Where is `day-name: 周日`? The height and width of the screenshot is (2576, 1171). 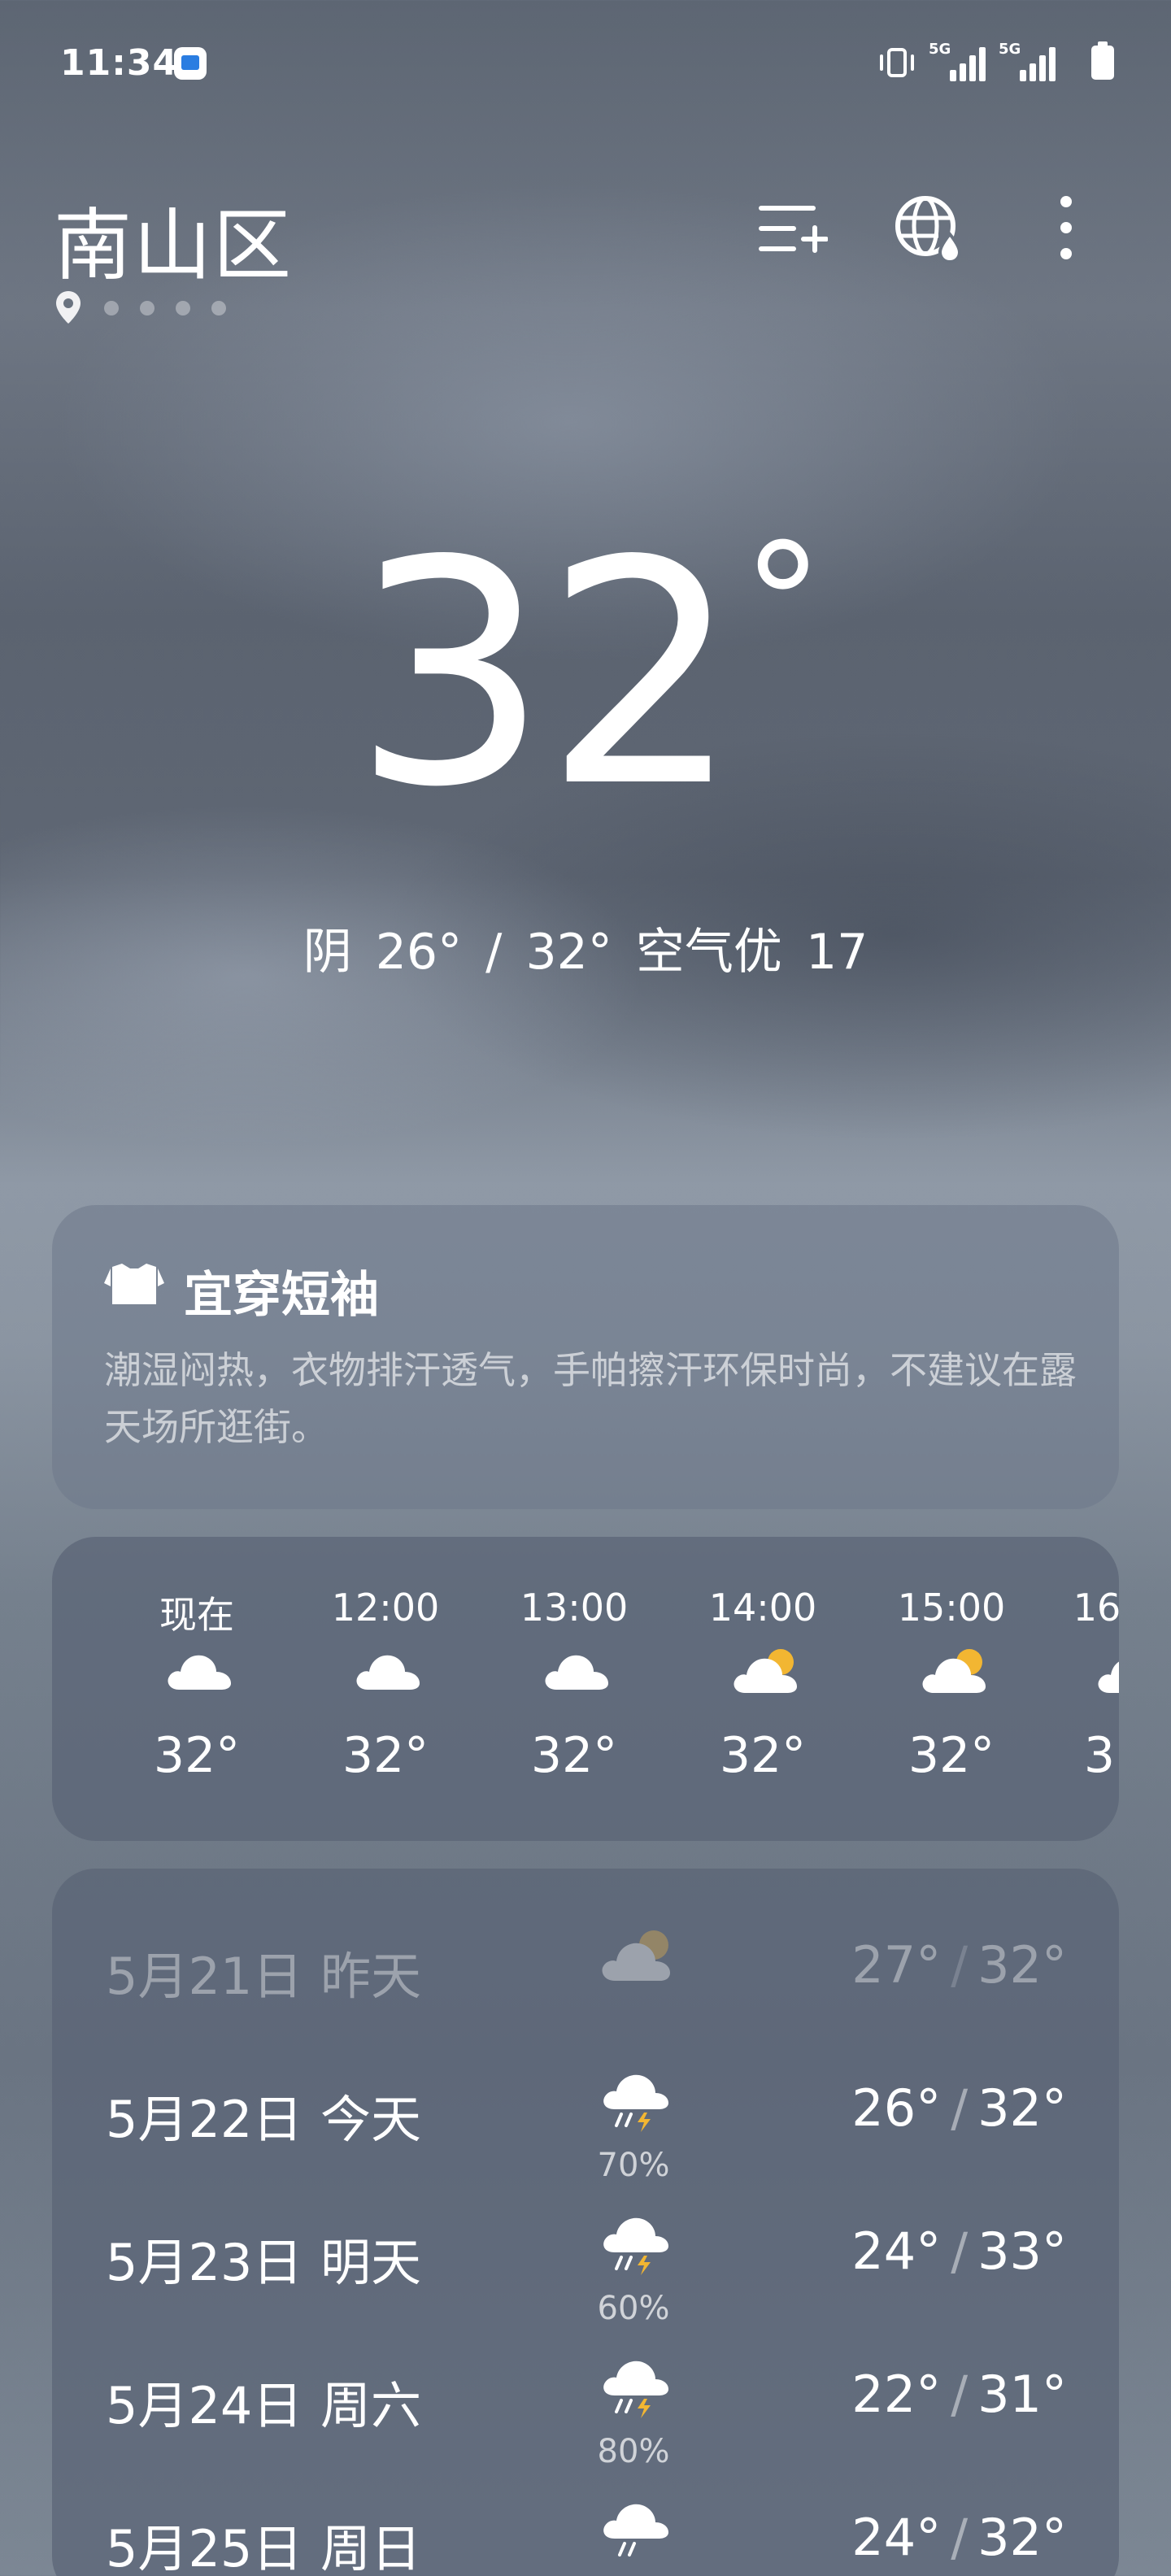 day-name: 周日 is located at coordinates (371, 2548).